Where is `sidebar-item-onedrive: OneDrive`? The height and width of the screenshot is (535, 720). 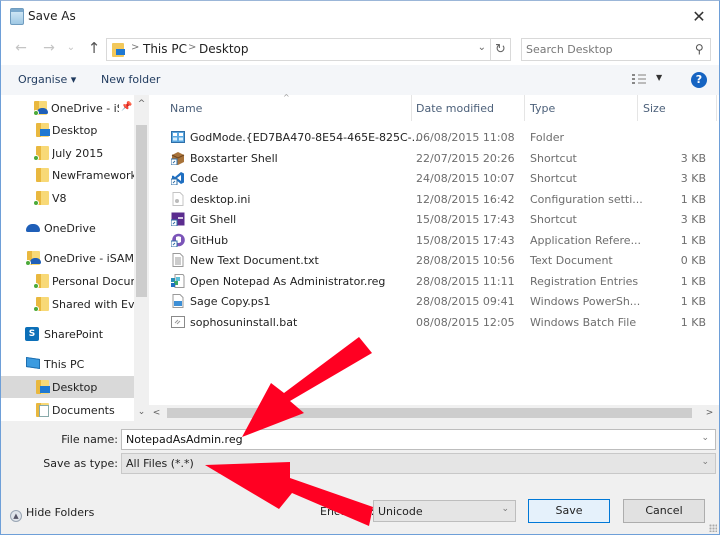
sidebar-item-onedrive: OneDrive is located at coordinates (67, 228).